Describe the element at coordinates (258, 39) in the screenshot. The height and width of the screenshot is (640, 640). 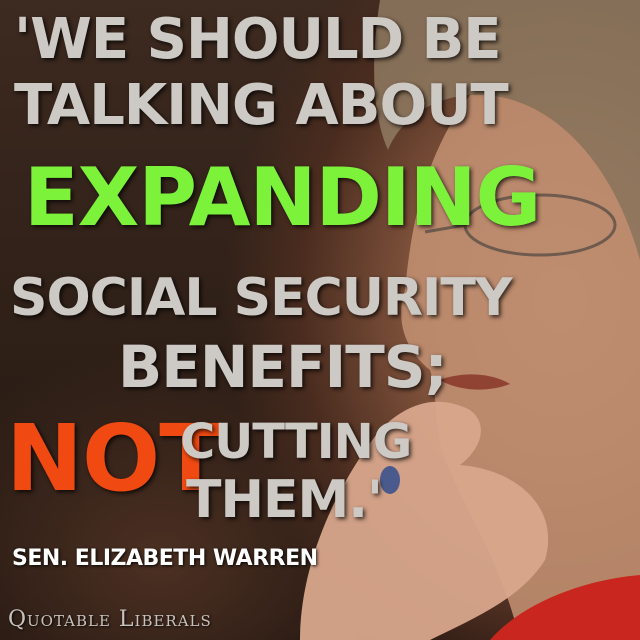
I see `quote-line-1: 'WE SHOULD BE` at that location.